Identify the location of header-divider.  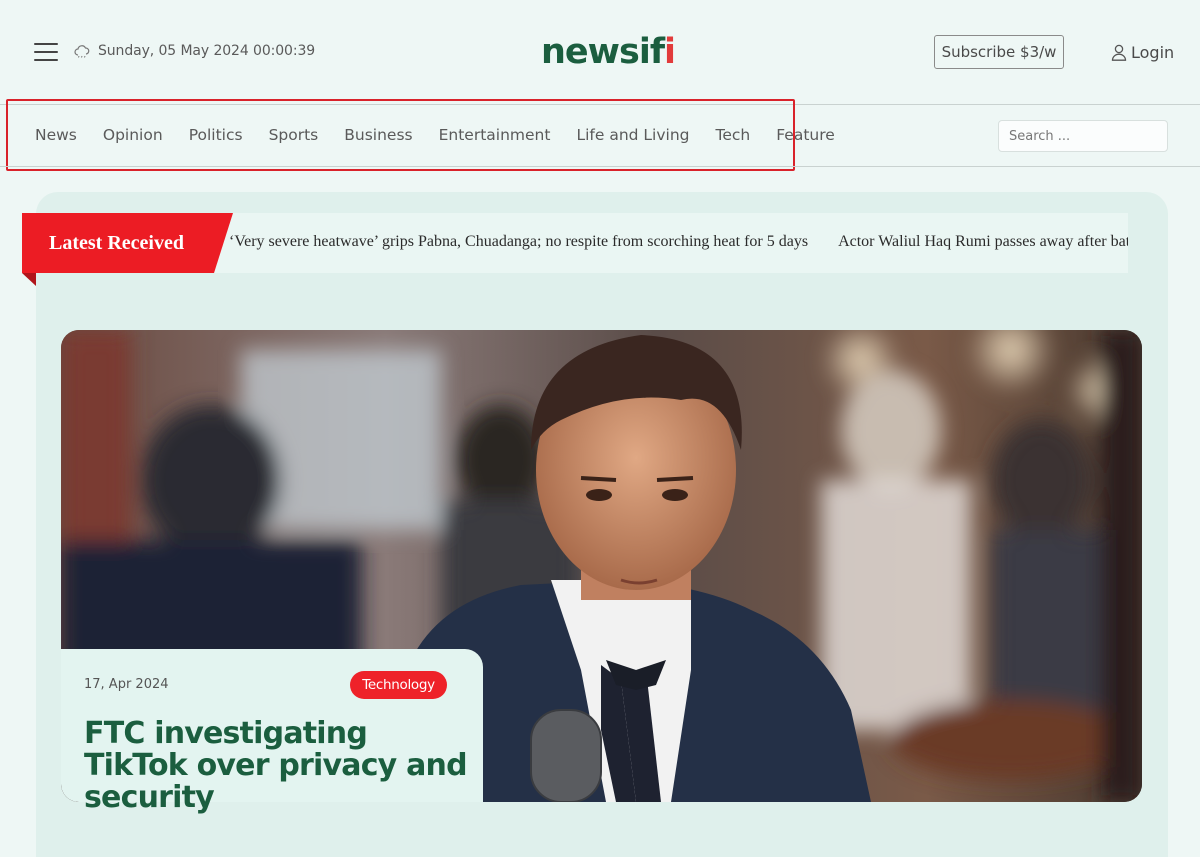
(600, 104).